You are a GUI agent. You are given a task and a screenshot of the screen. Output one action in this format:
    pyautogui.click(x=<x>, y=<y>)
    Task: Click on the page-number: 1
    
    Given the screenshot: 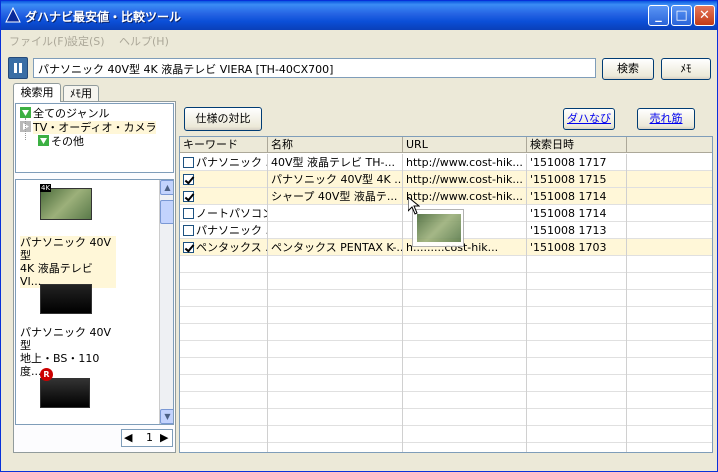 What is the action you would take?
    pyautogui.click(x=149, y=437)
    